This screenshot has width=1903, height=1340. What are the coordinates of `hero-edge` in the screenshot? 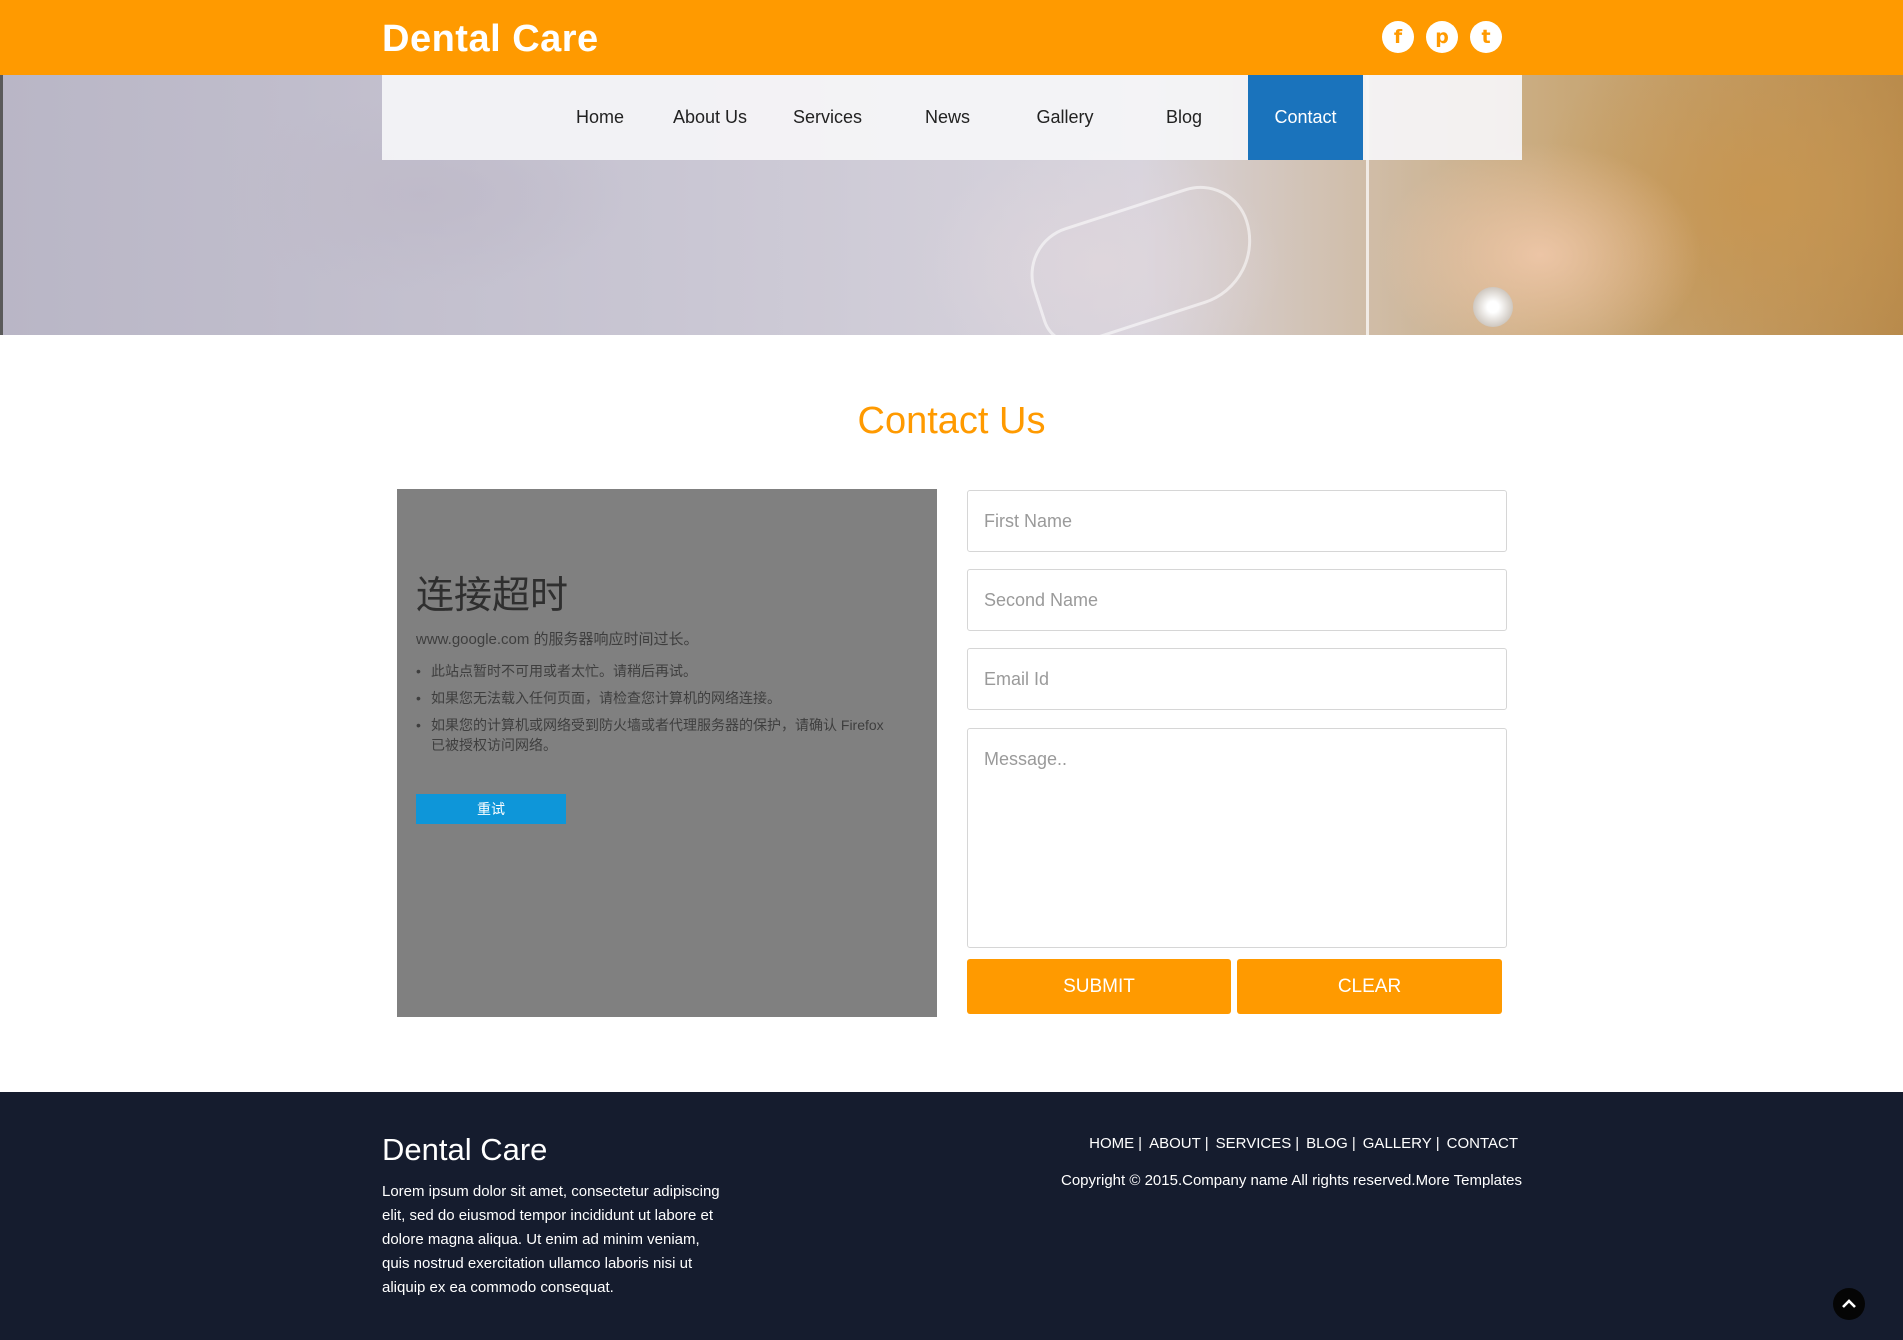 It's located at (1, 205).